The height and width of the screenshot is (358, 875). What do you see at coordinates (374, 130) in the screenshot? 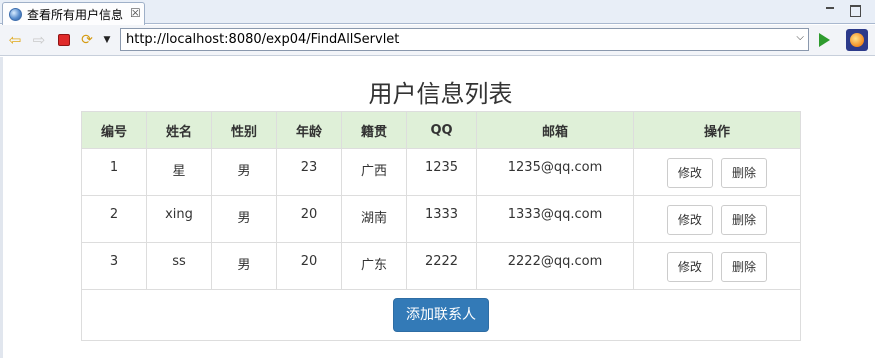
I see `column-header: 籍贯` at bounding box center [374, 130].